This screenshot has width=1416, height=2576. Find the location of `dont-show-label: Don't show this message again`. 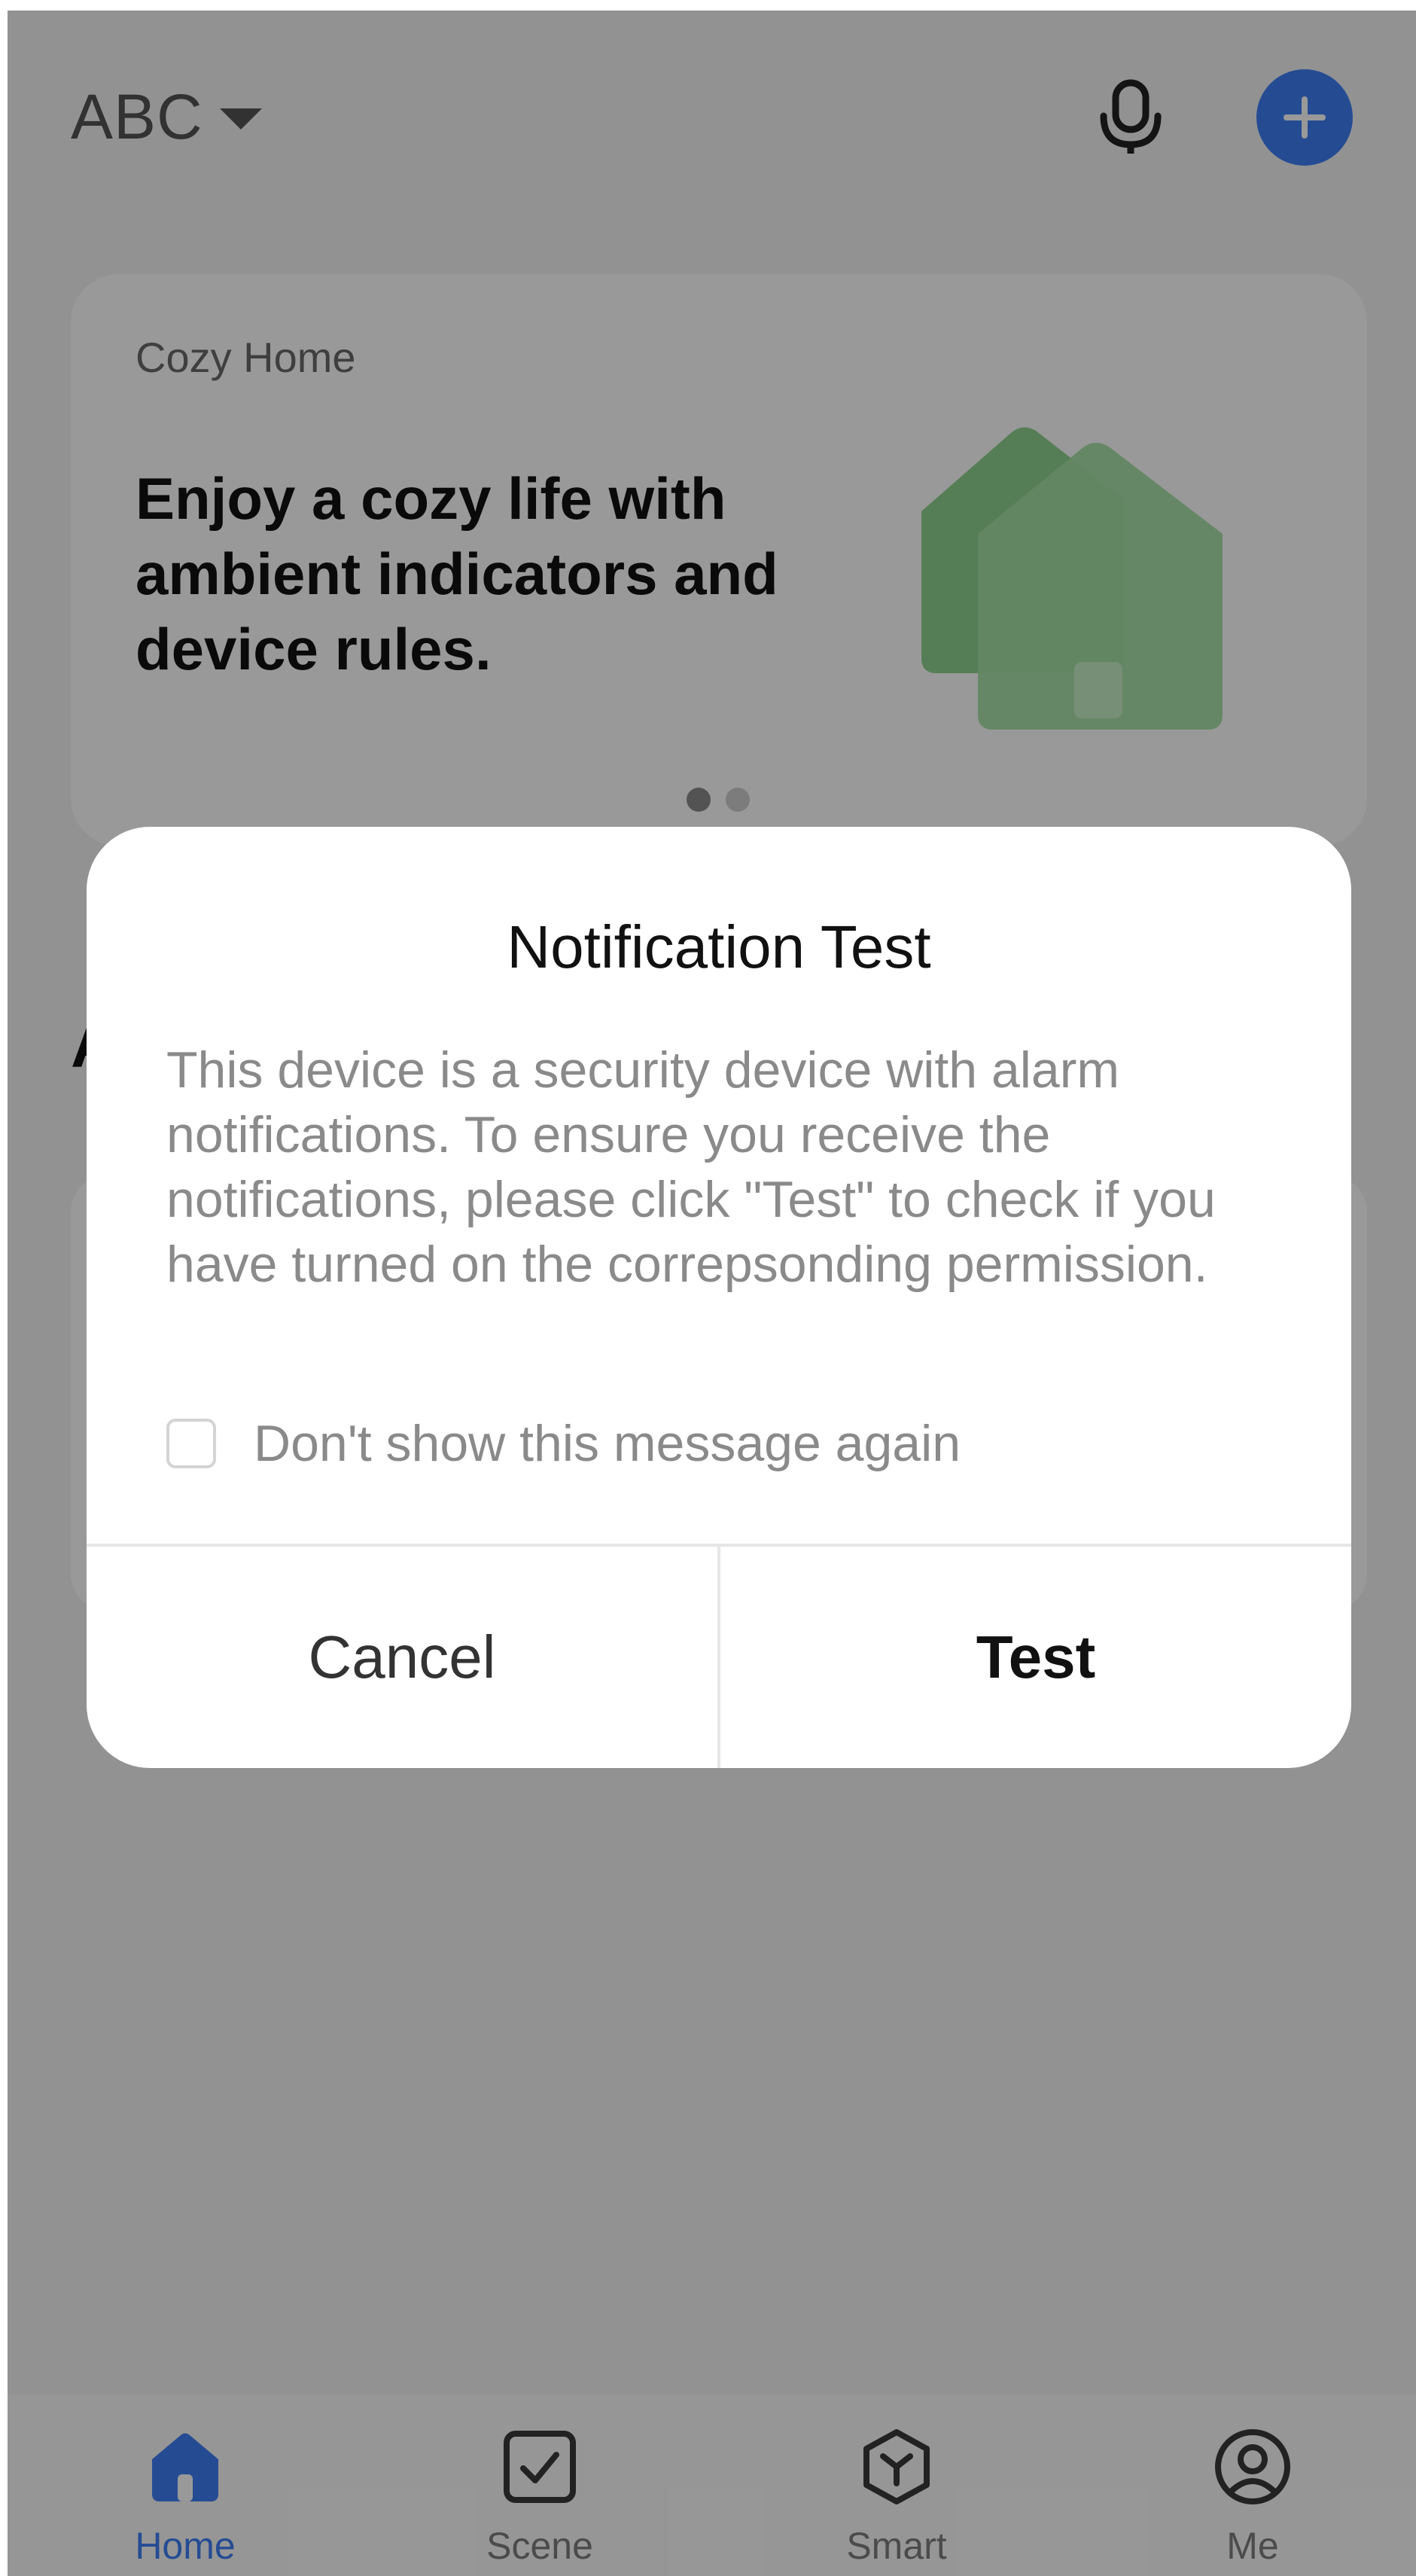

dont-show-label: Don't show this message again is located at coordinates (607, 1443).